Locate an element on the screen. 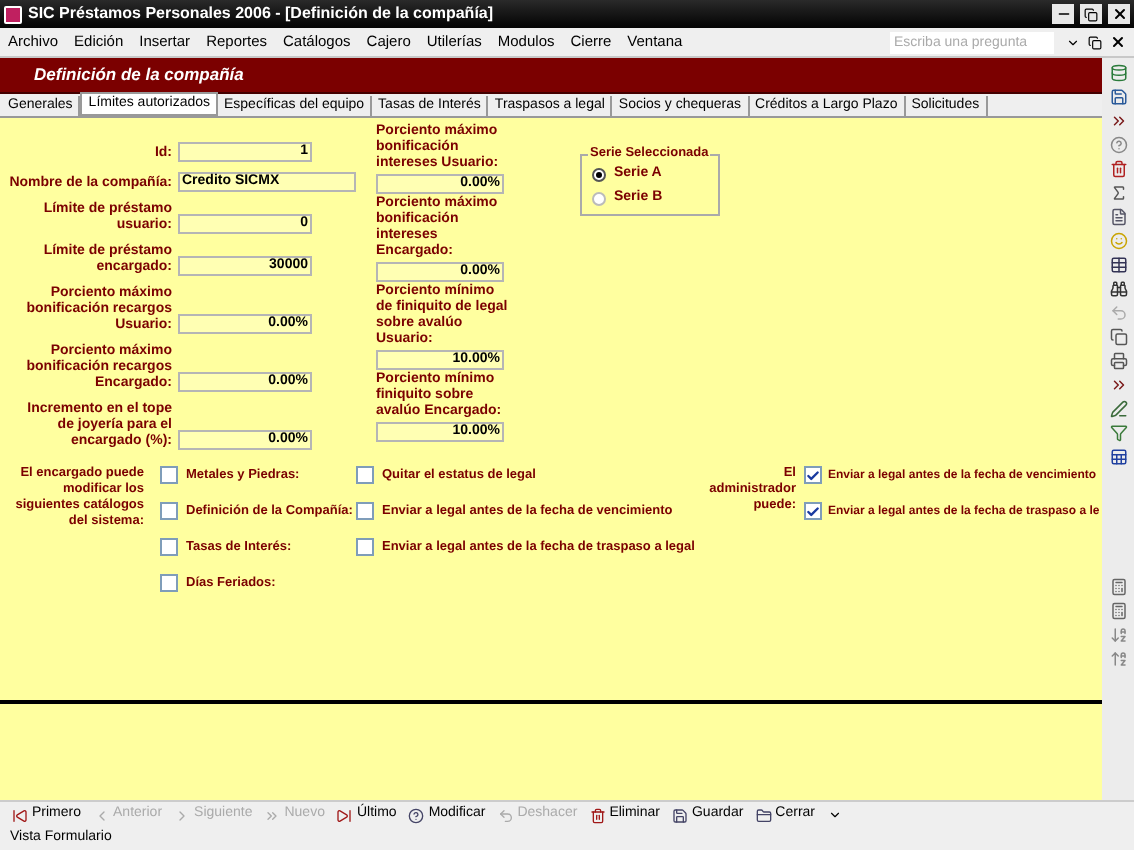  close-button is located at coordinates (1119, 14).